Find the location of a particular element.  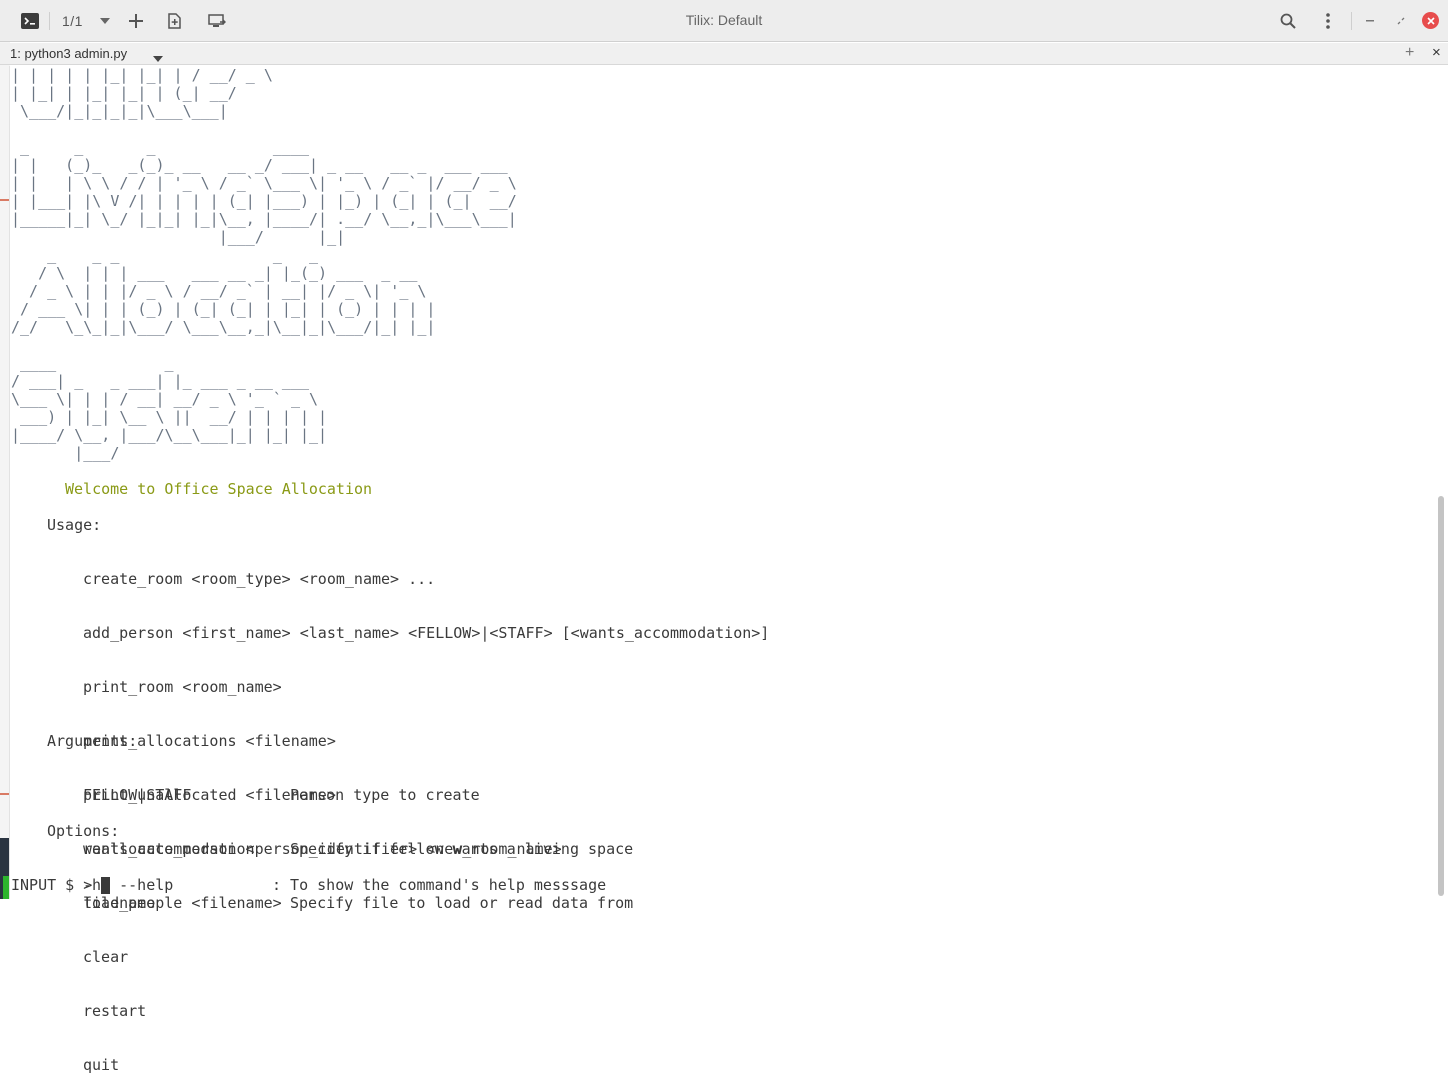

close-terminal-button: × is located at coordinates (1436, 52).